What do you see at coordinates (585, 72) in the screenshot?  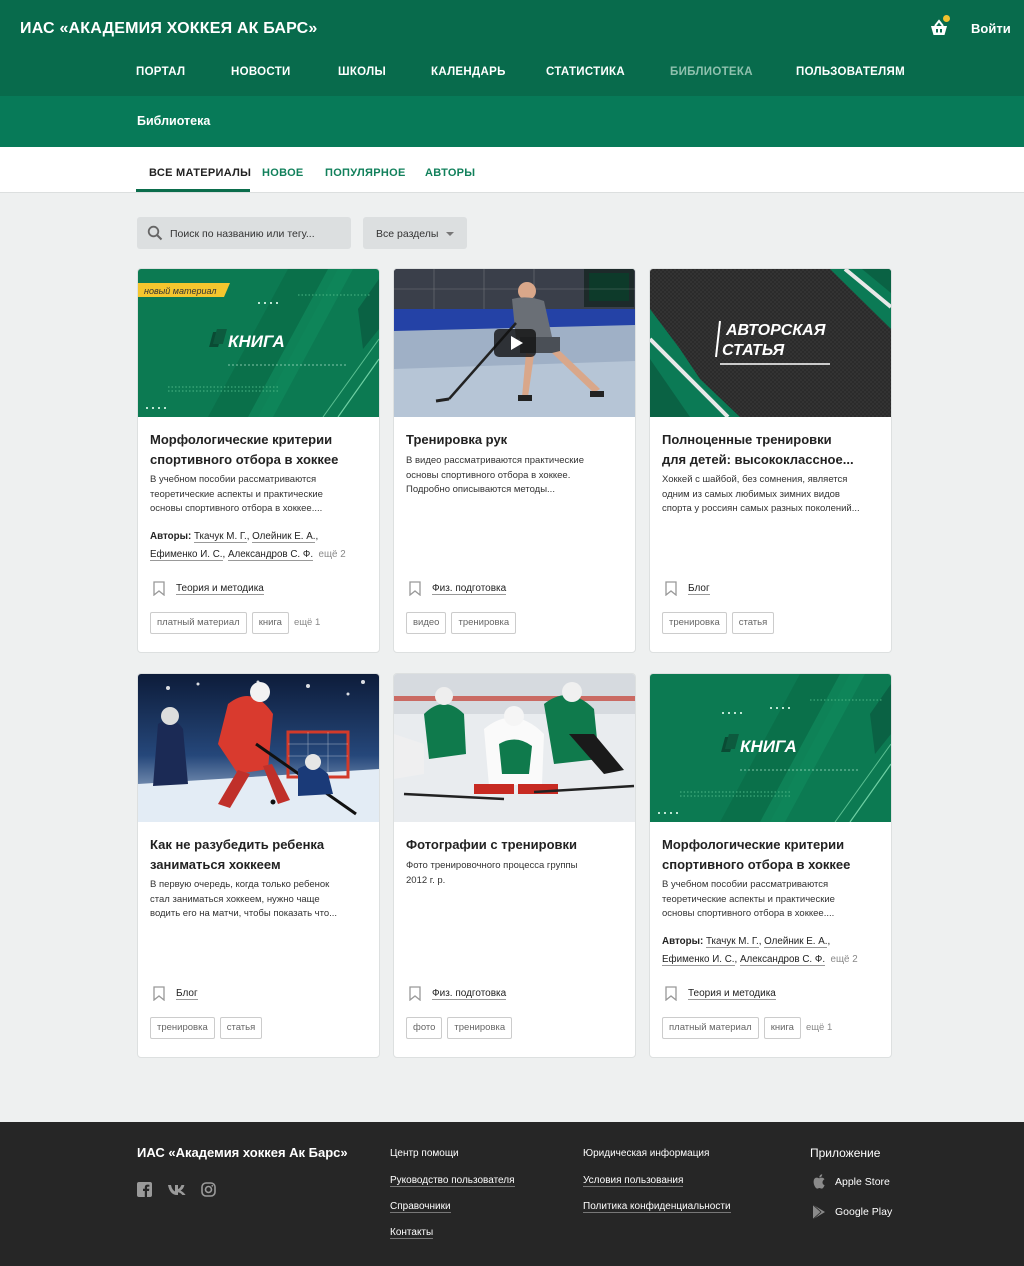 I see `nav-item-statistics: СТАТИСТИКА` at bounding box center [585, 72].